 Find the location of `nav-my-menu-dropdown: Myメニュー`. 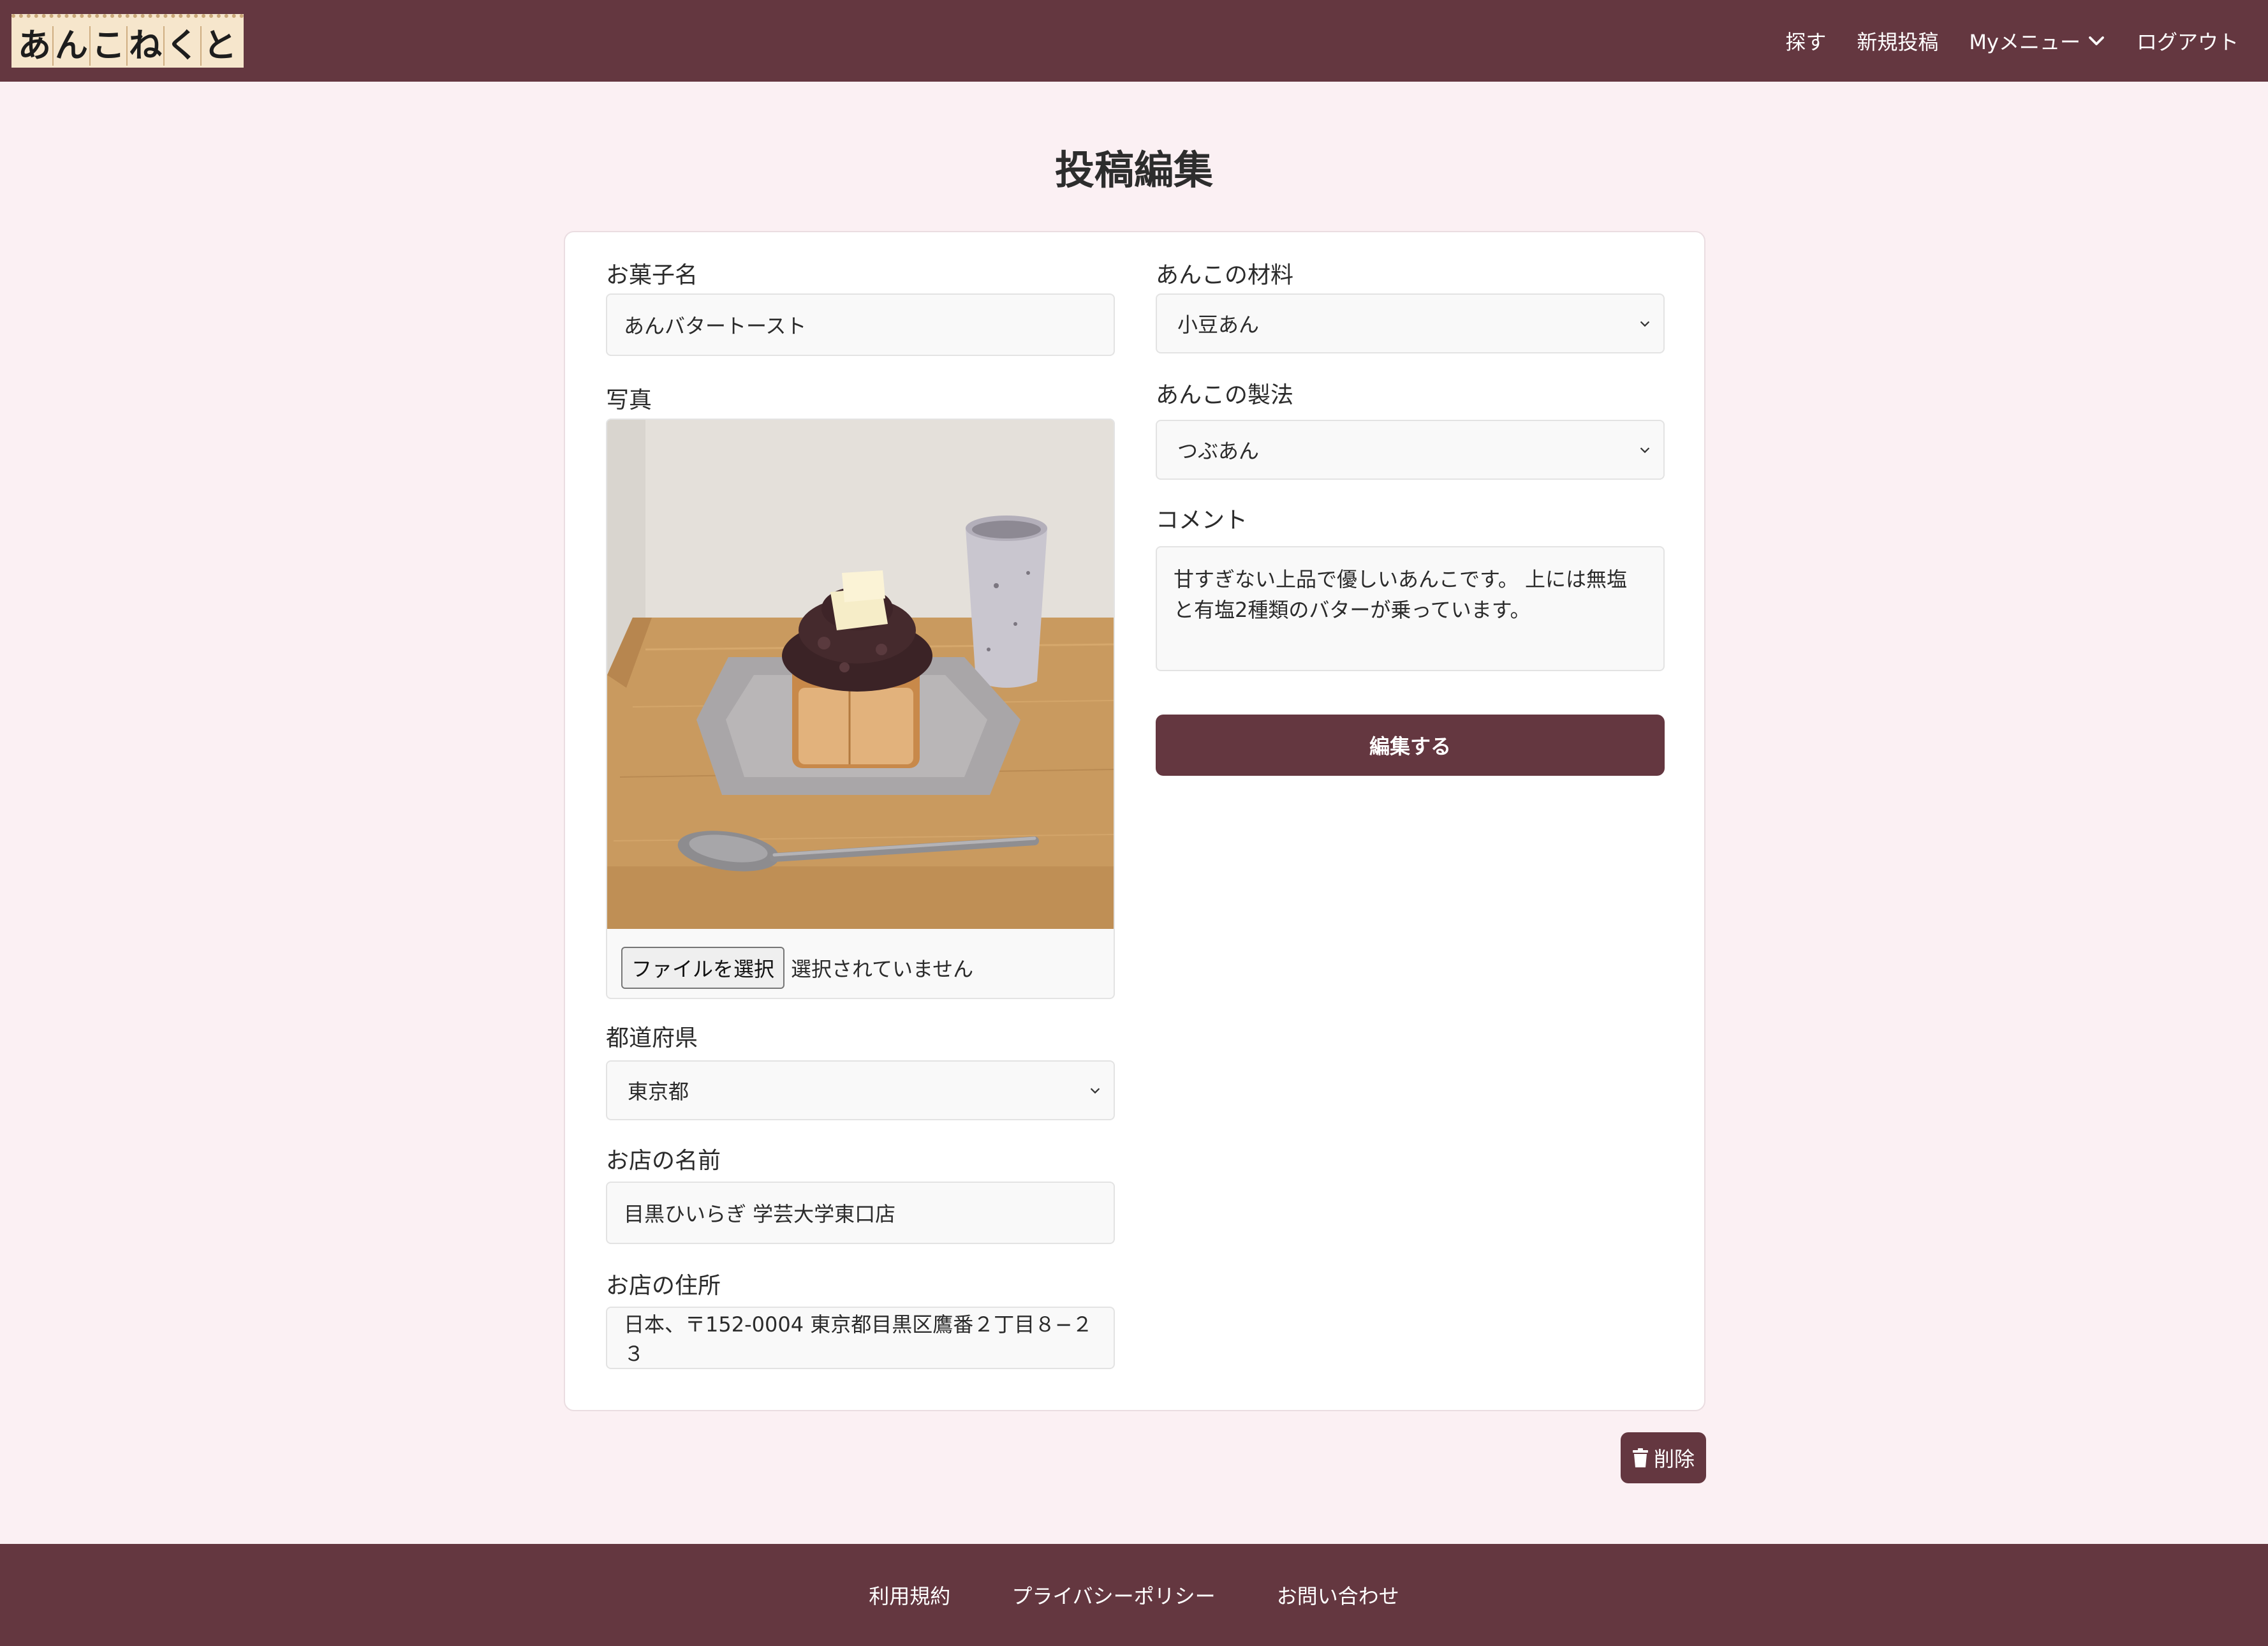

nav-my-menu-dropdown: Myメニュー is located at coordinates (2037, 41).